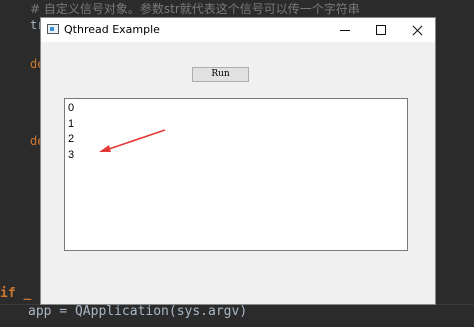 This screenshot has height=327, width=474. I want to click on minimize-button, so click(345, 30).